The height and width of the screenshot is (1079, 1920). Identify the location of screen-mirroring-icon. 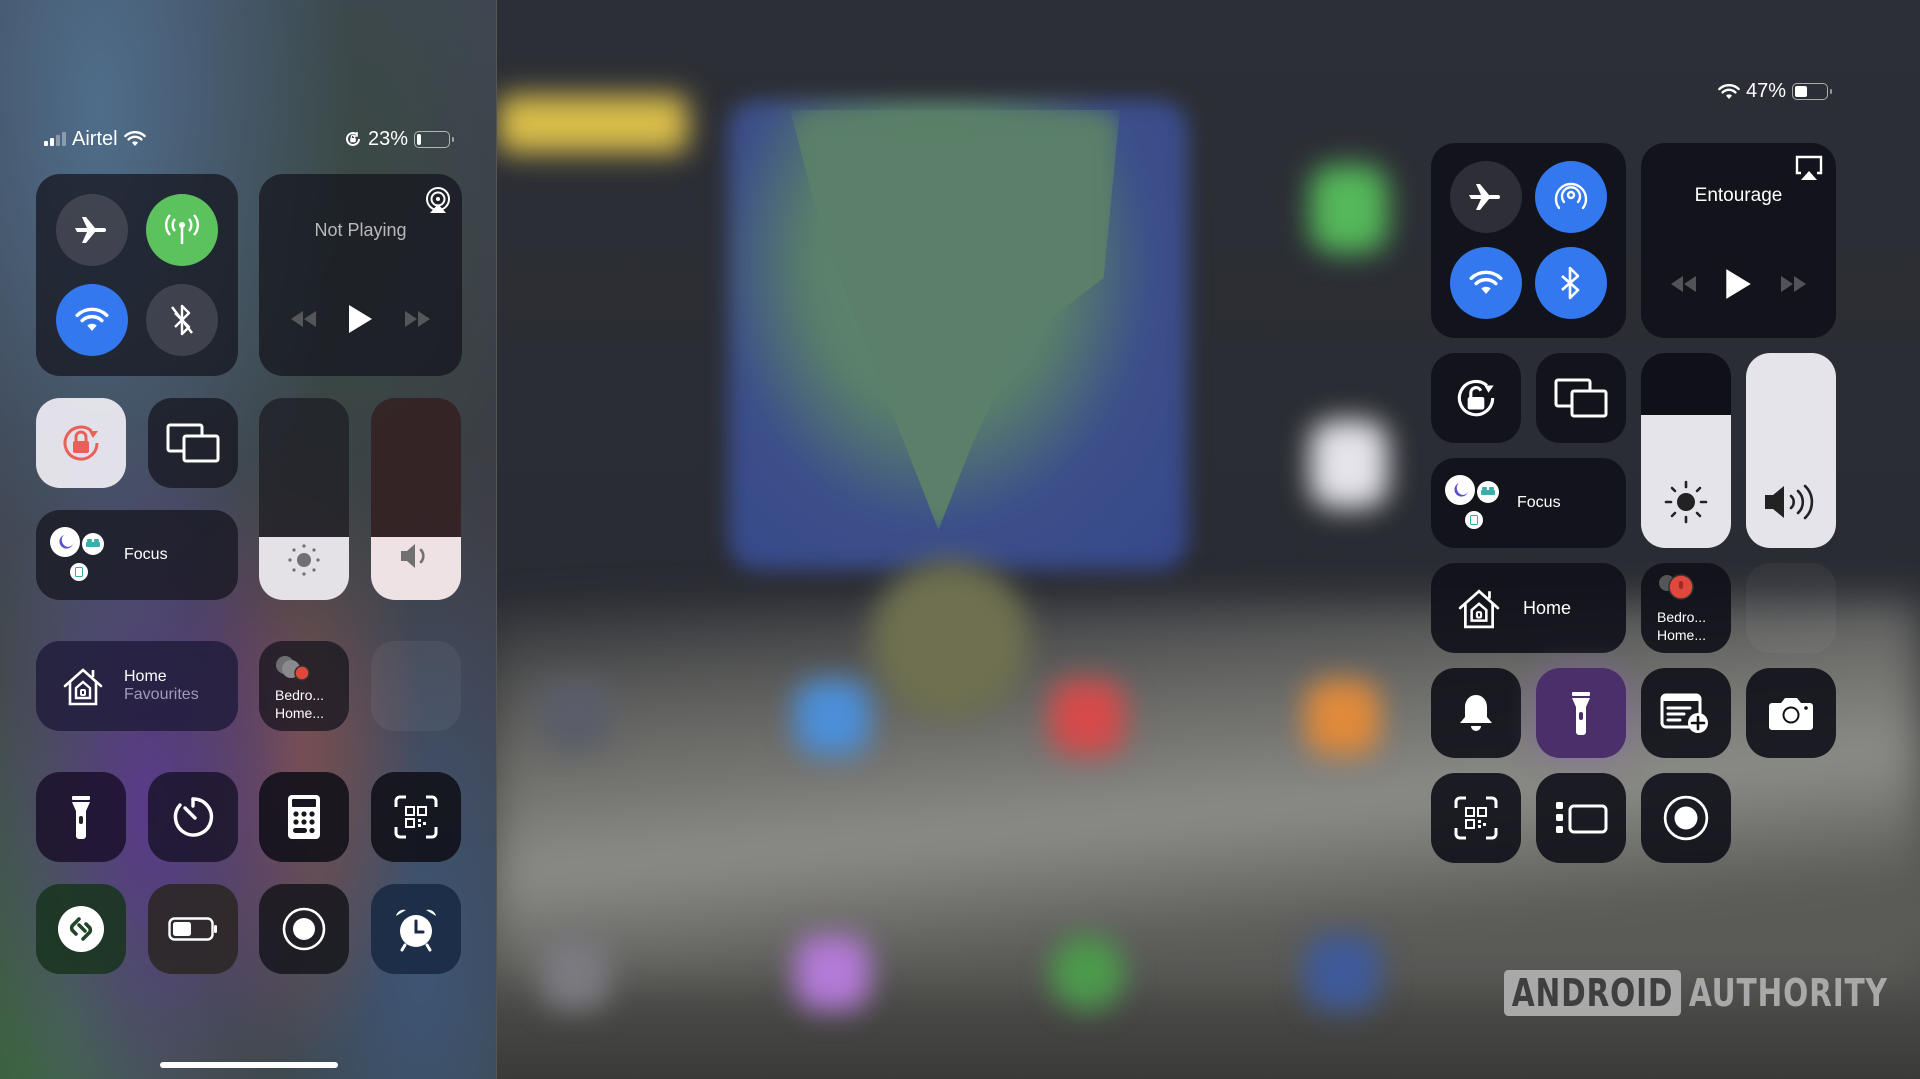
(1581, 398).